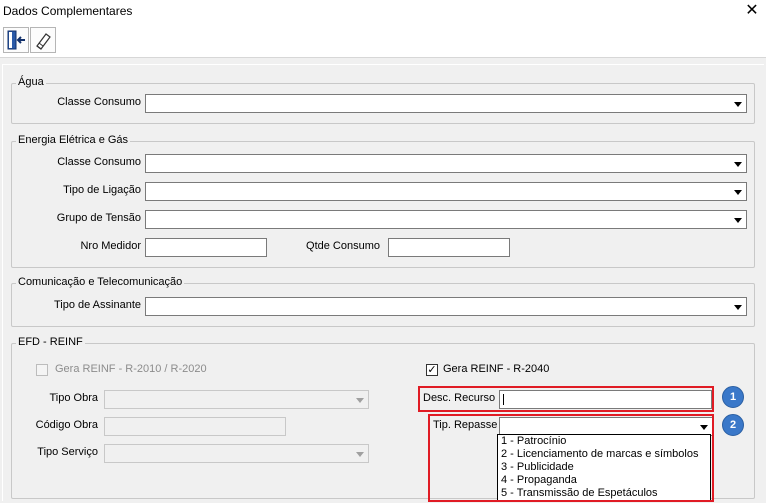 The width and height of the screenshot is (766, 503). What do you see at coordinates (446, 306) in the screenshot?
I see `tipo-assinante-select` at bounding box center [446, 306].